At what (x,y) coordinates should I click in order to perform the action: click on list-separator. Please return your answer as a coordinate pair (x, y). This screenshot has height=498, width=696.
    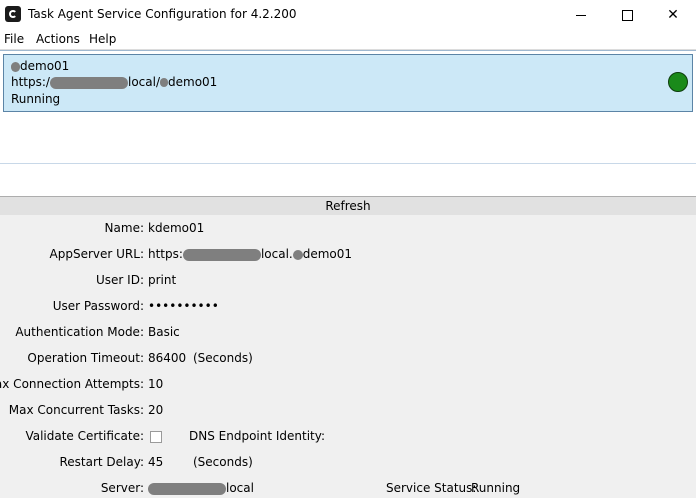
    Looking at the image, I should click on (348, 163).